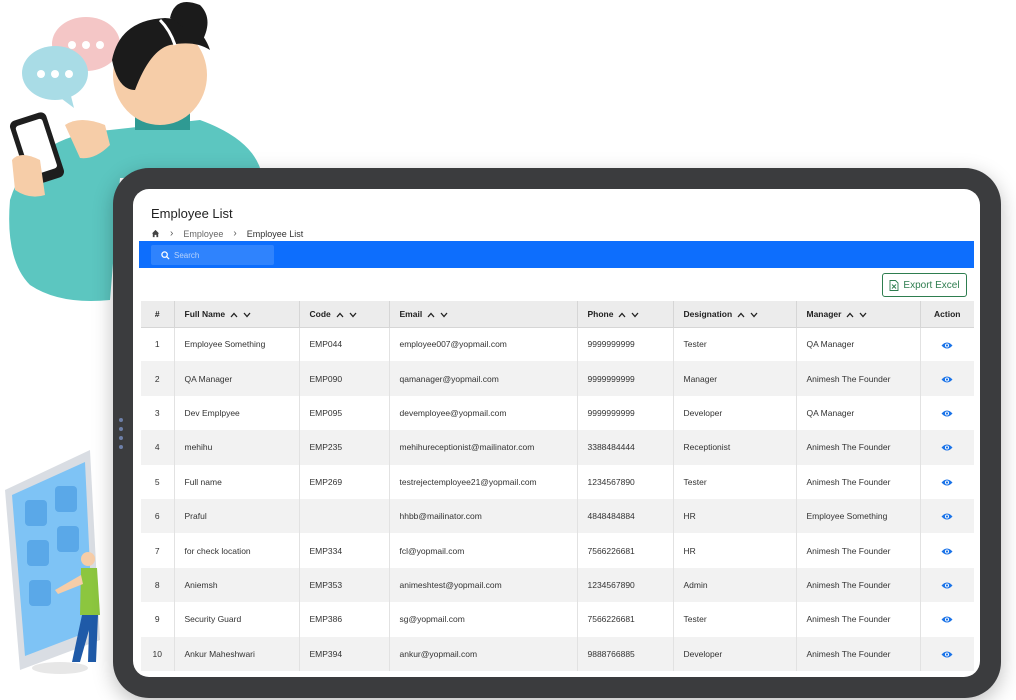 This screenshot has width=1016, height=700. I want to click on search-icon, so click(165, 255).